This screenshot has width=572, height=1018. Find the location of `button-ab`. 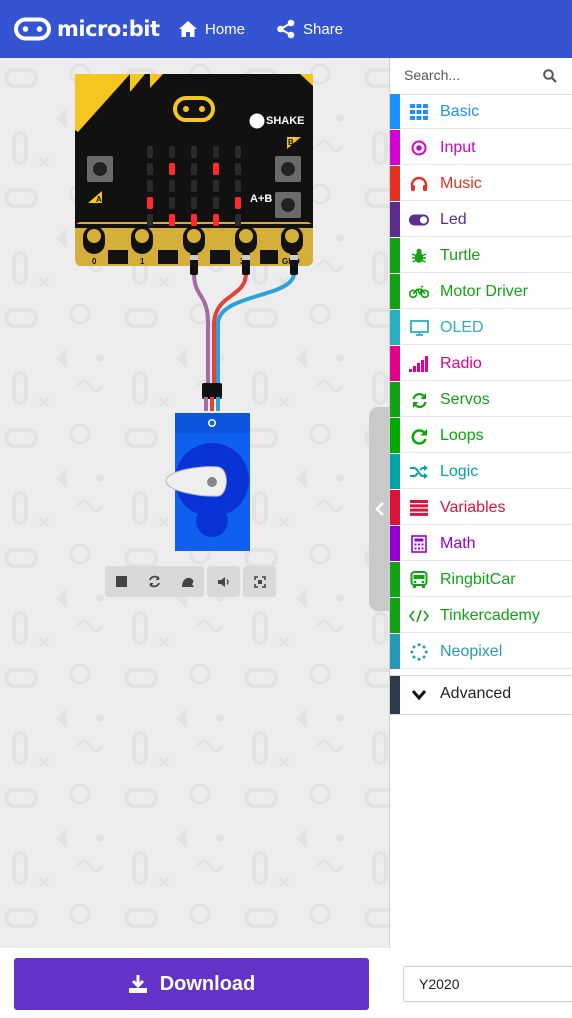

button-ab is located at coordinates (288, 205).